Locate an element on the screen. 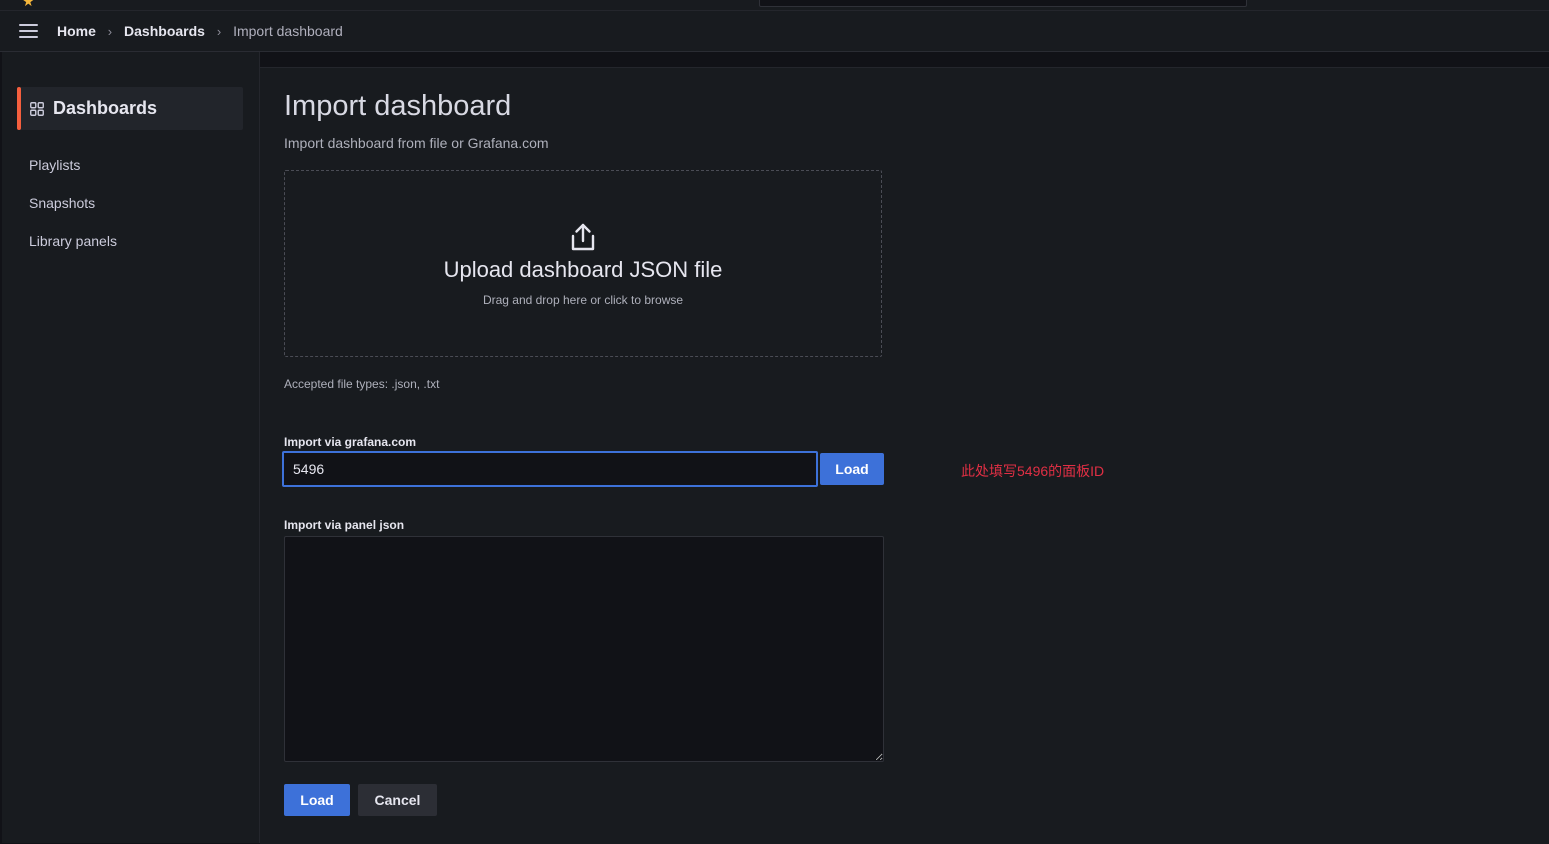 The height and width of the screenshot is (844, 1549). grafana-com-load-button: Load is located at coordinates (852, 469).